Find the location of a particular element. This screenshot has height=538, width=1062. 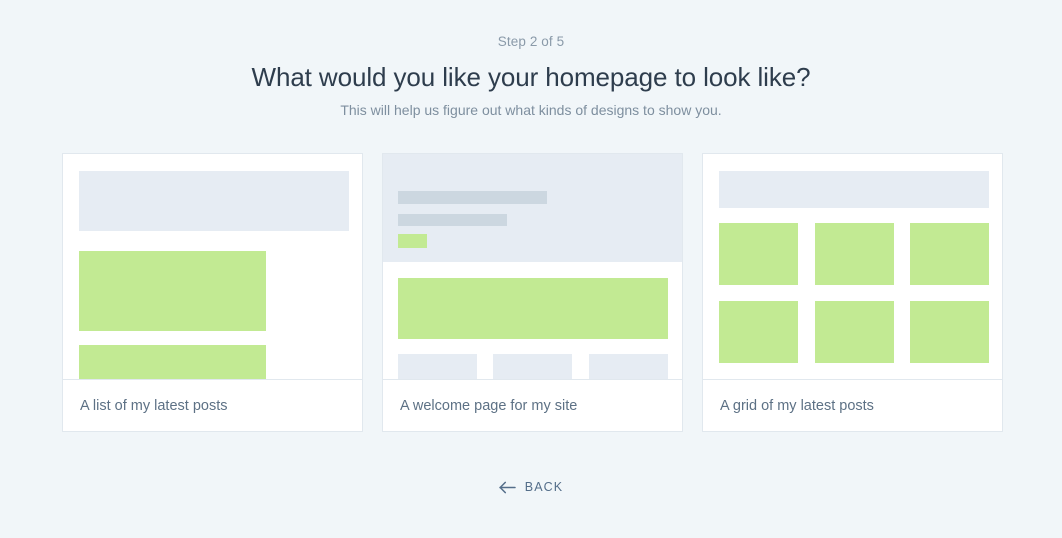

option-card-footer: A grid of my latest posts is located at coordinates (852, 405).